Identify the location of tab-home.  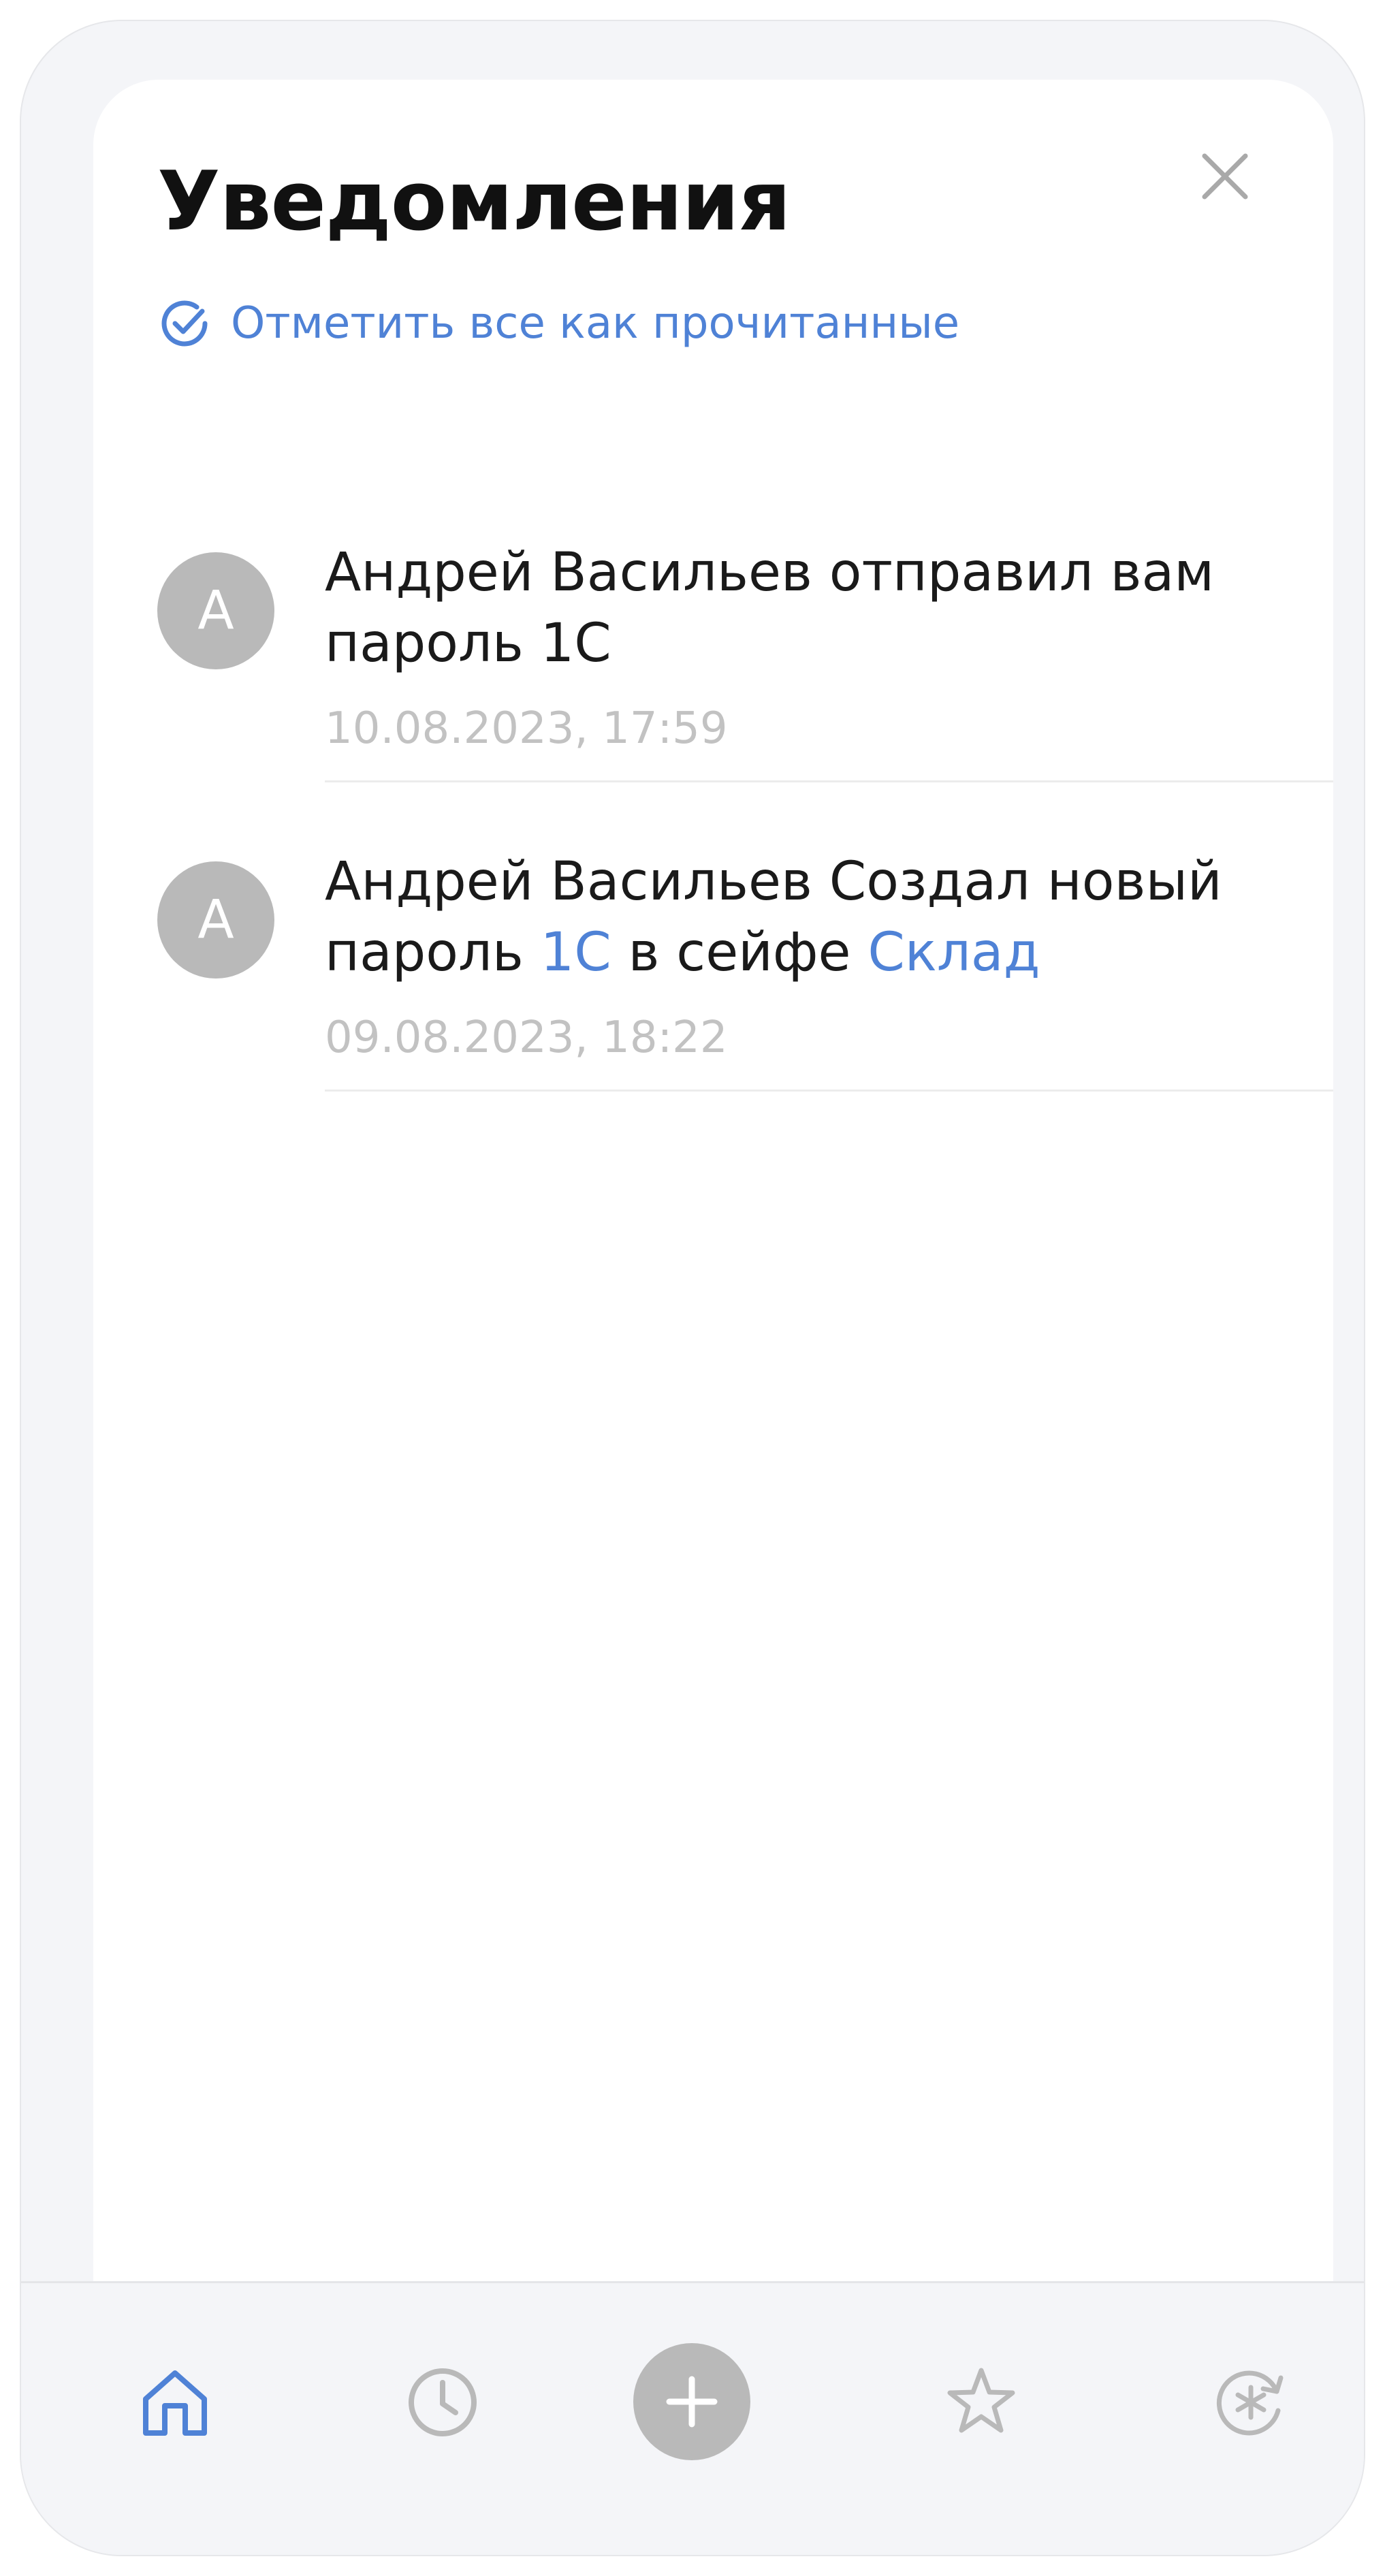
(175, 2402).